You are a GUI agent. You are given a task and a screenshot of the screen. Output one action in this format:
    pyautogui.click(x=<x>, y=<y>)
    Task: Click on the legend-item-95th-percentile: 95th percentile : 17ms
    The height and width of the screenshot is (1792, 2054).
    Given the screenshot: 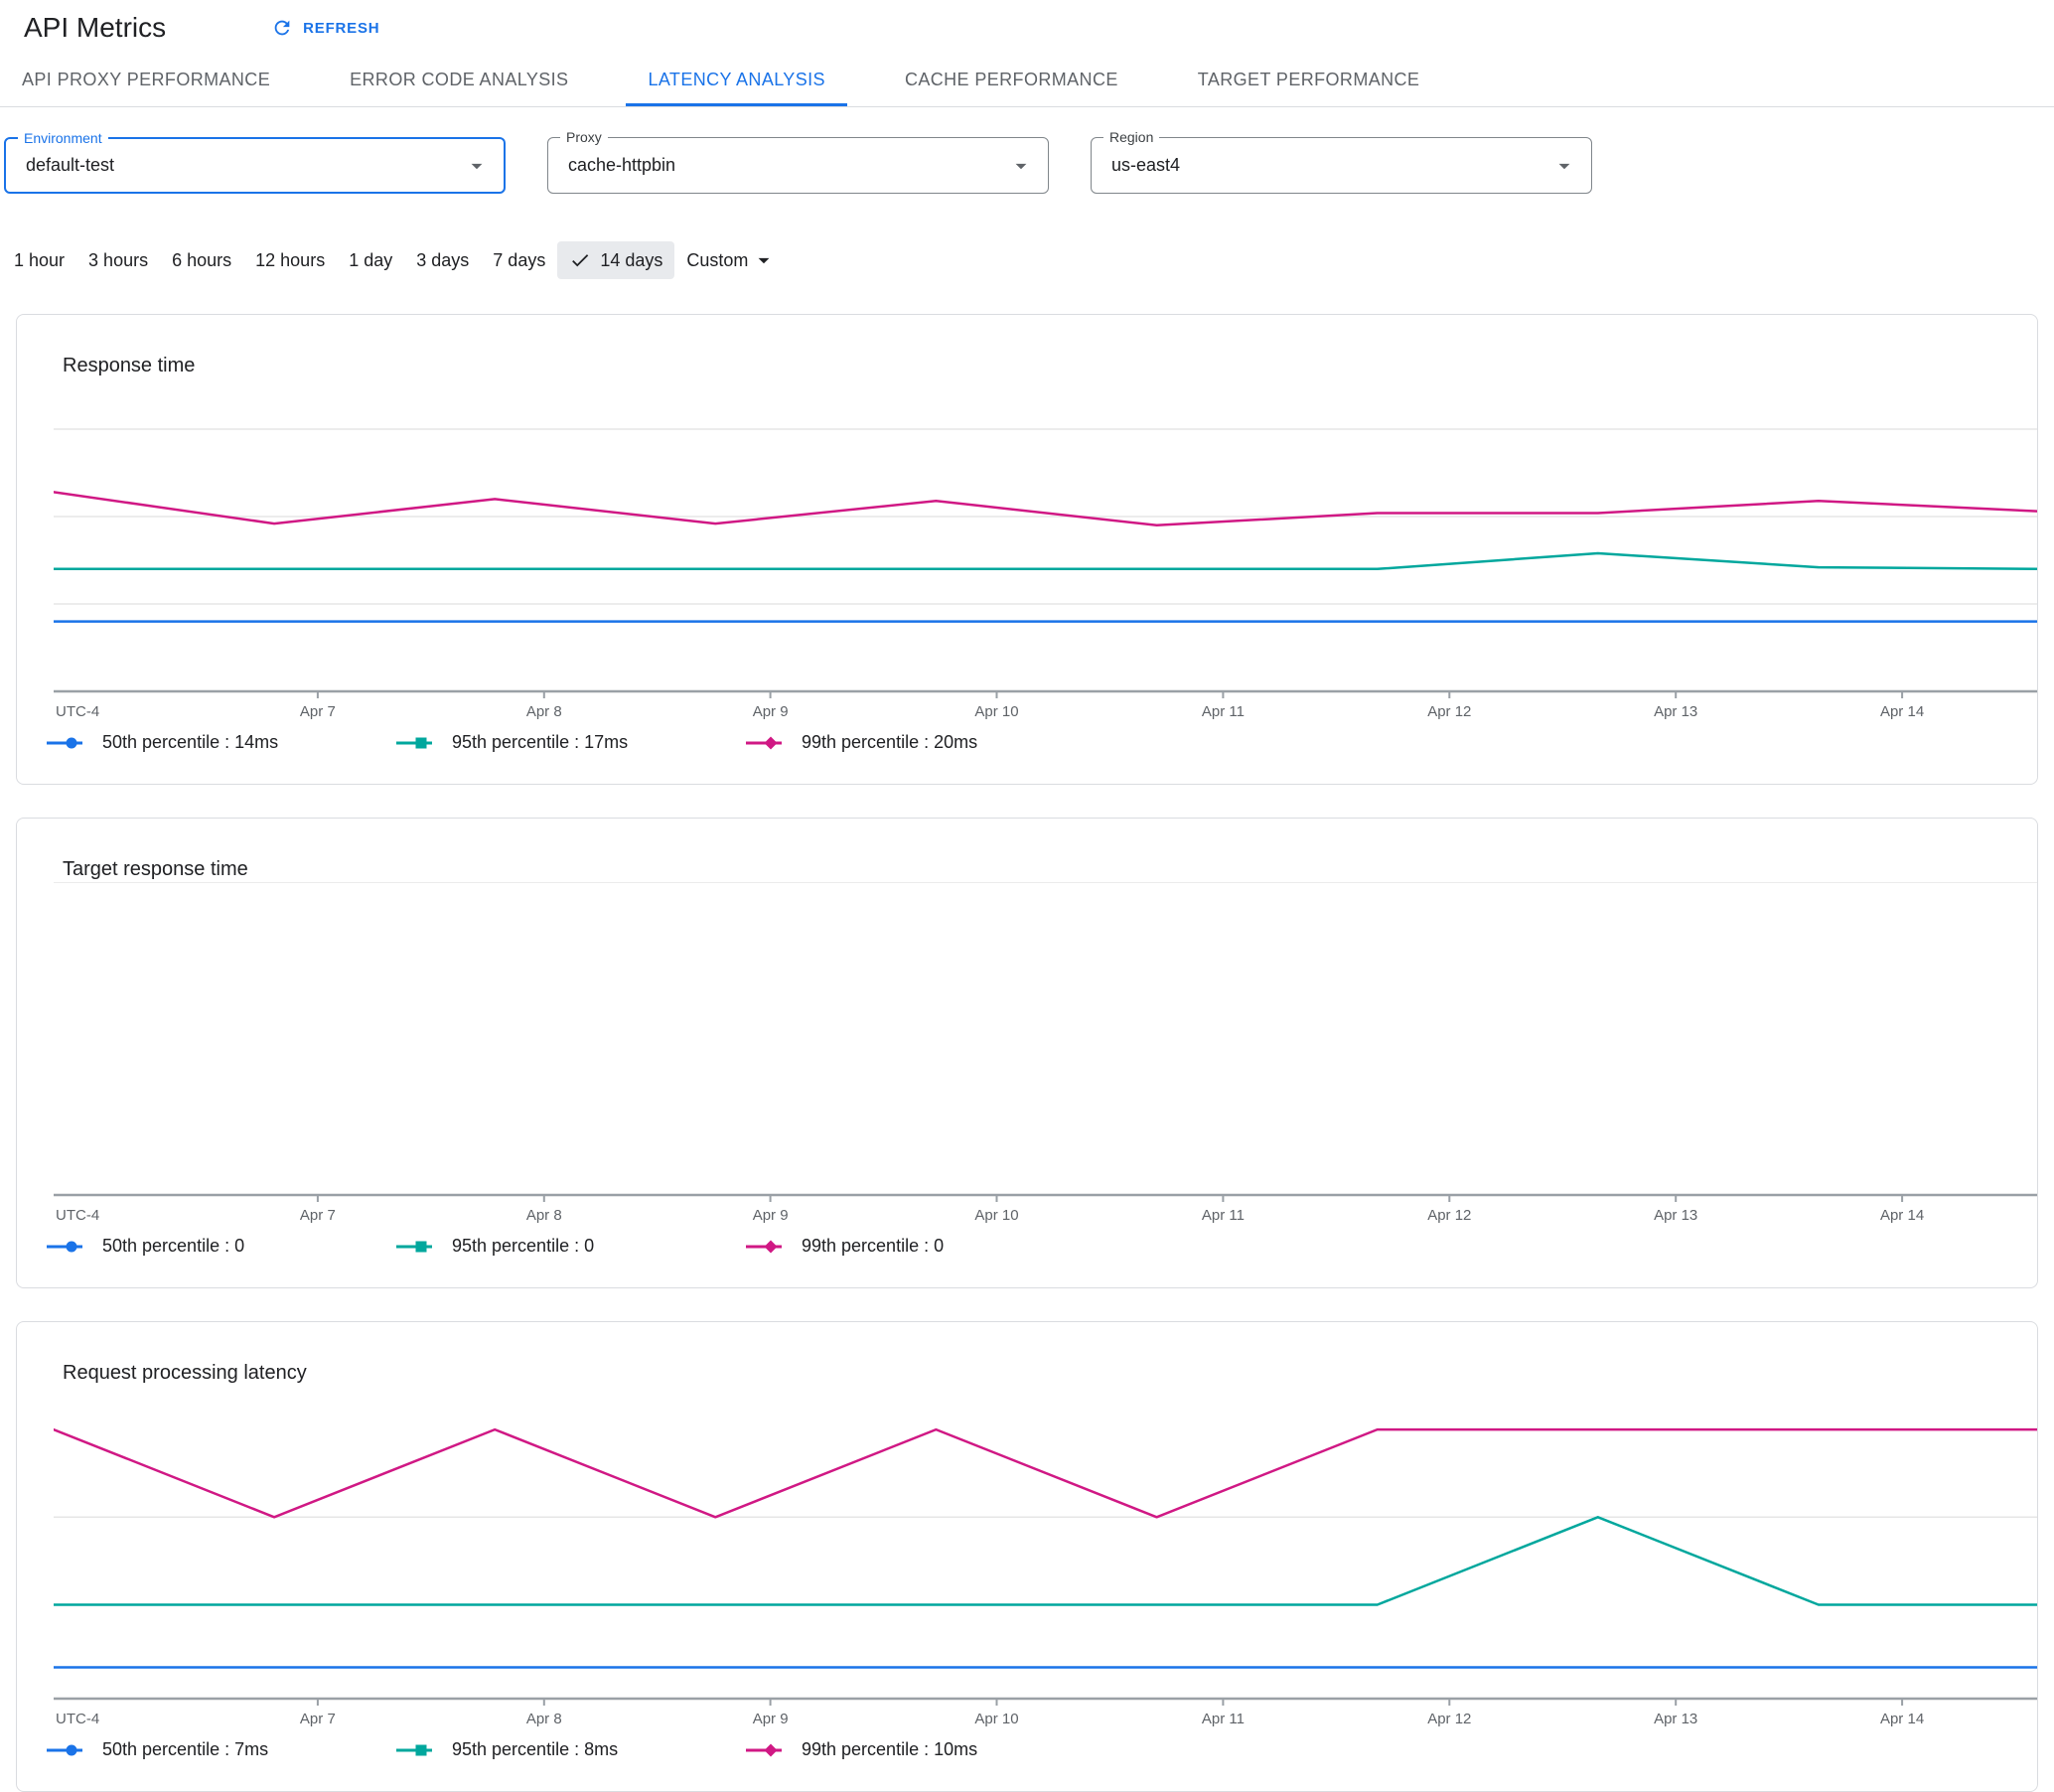 What is the action you would take?
    pyautogui.click(x=571, y=743)
    